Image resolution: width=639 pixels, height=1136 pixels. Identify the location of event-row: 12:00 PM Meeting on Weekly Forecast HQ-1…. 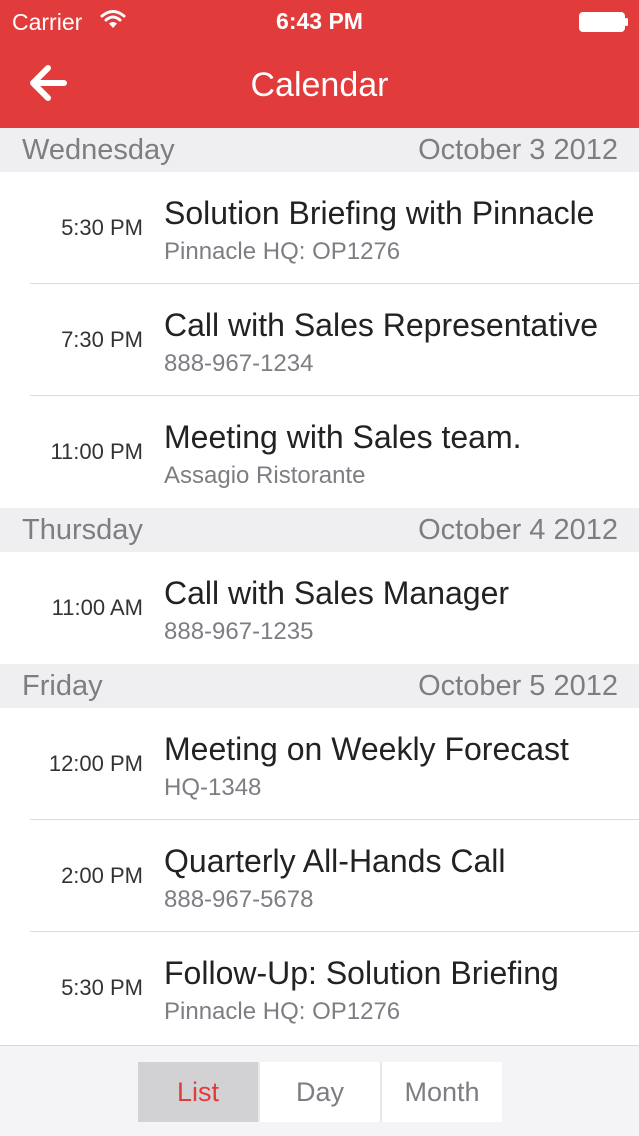
(319, 764).